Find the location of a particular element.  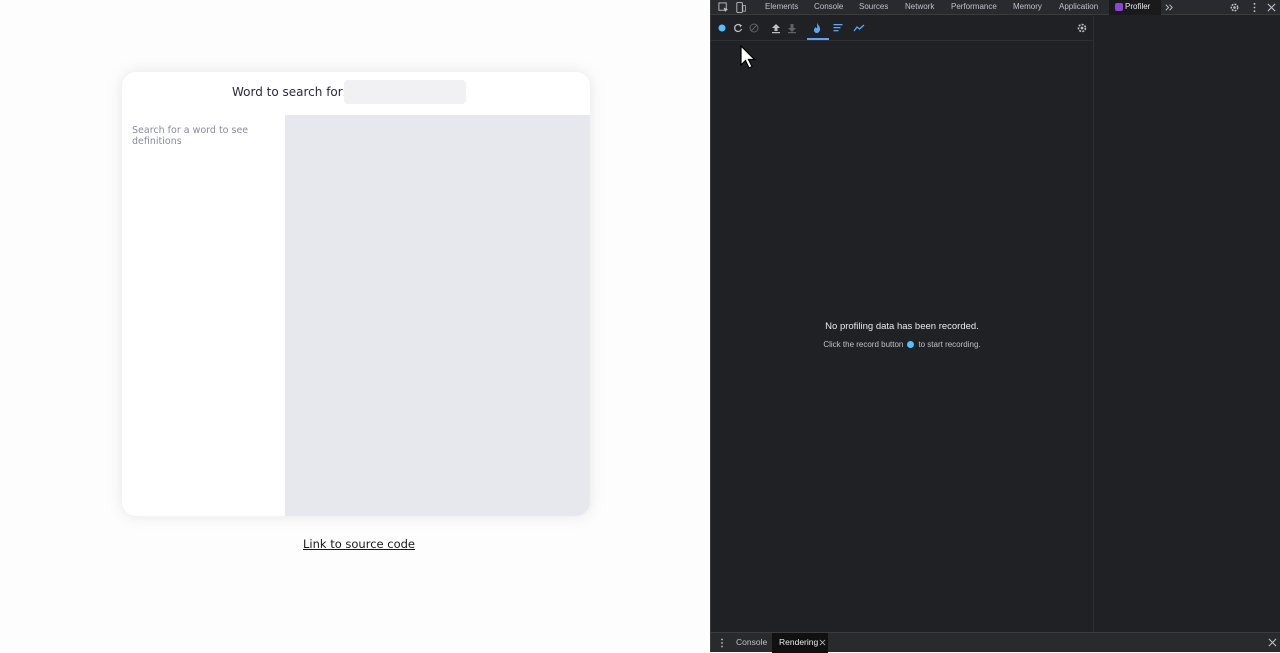

profiler-toolbar is located at coordinates (902, 28).